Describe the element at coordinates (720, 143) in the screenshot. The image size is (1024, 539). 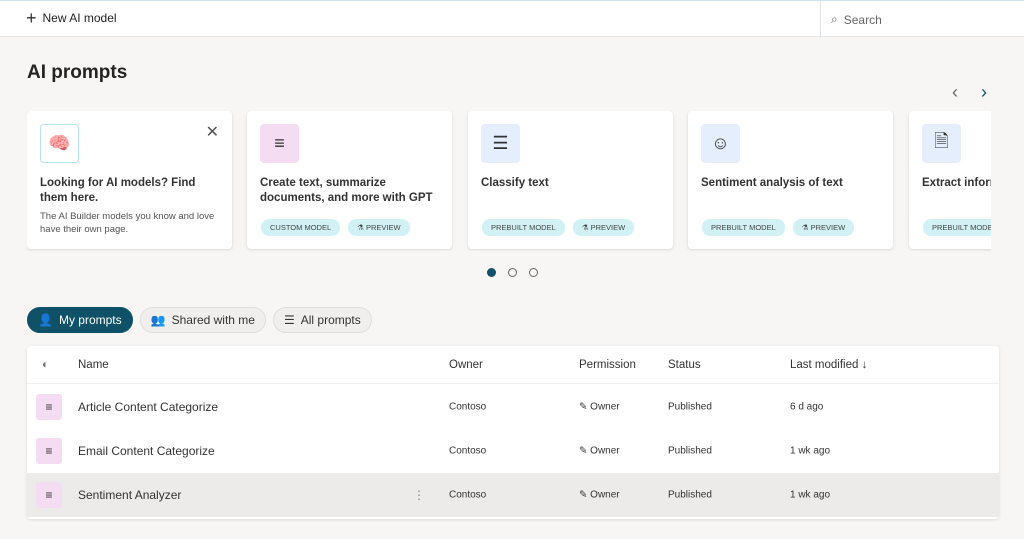
I see `smiley-icon: ☺` at that location.